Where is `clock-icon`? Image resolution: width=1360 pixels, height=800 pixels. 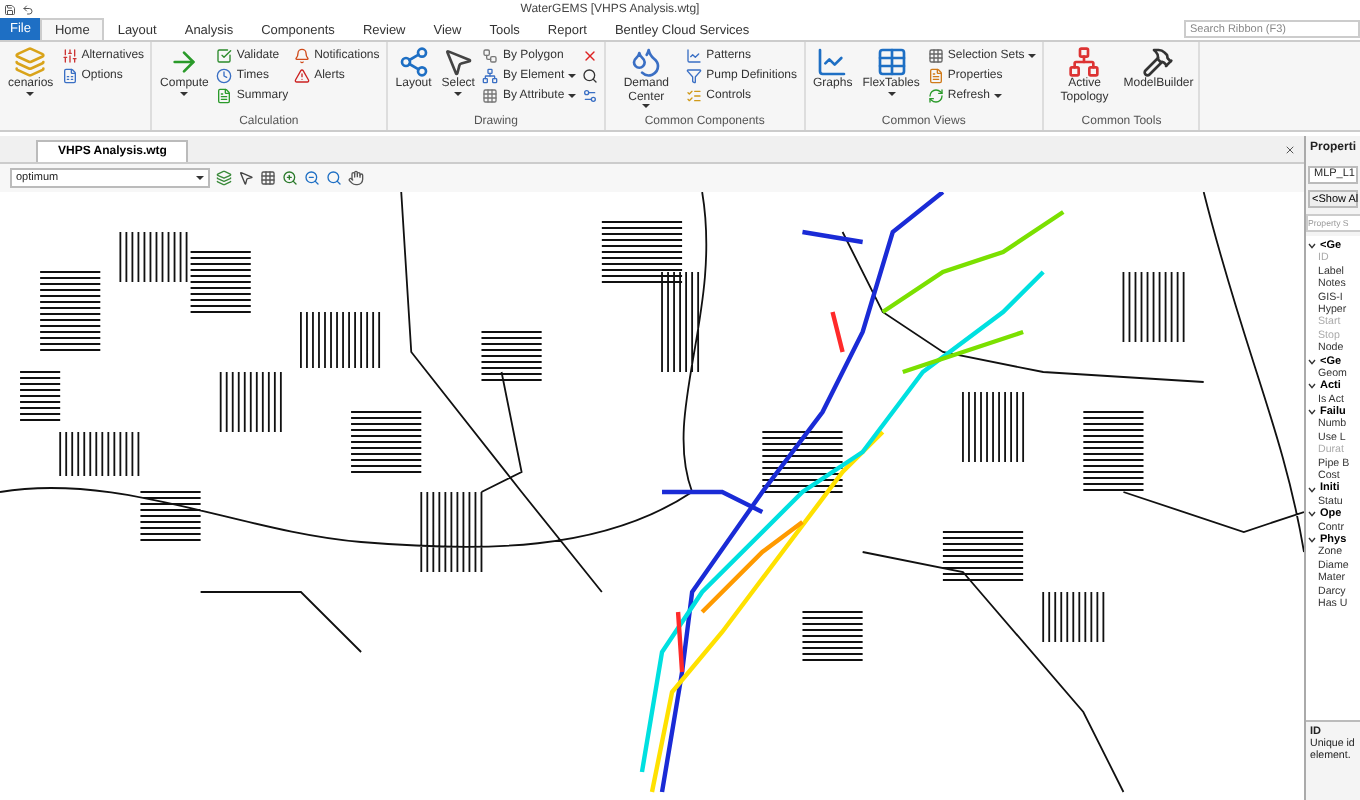 clock-icon is located at coordinates (224, 76).